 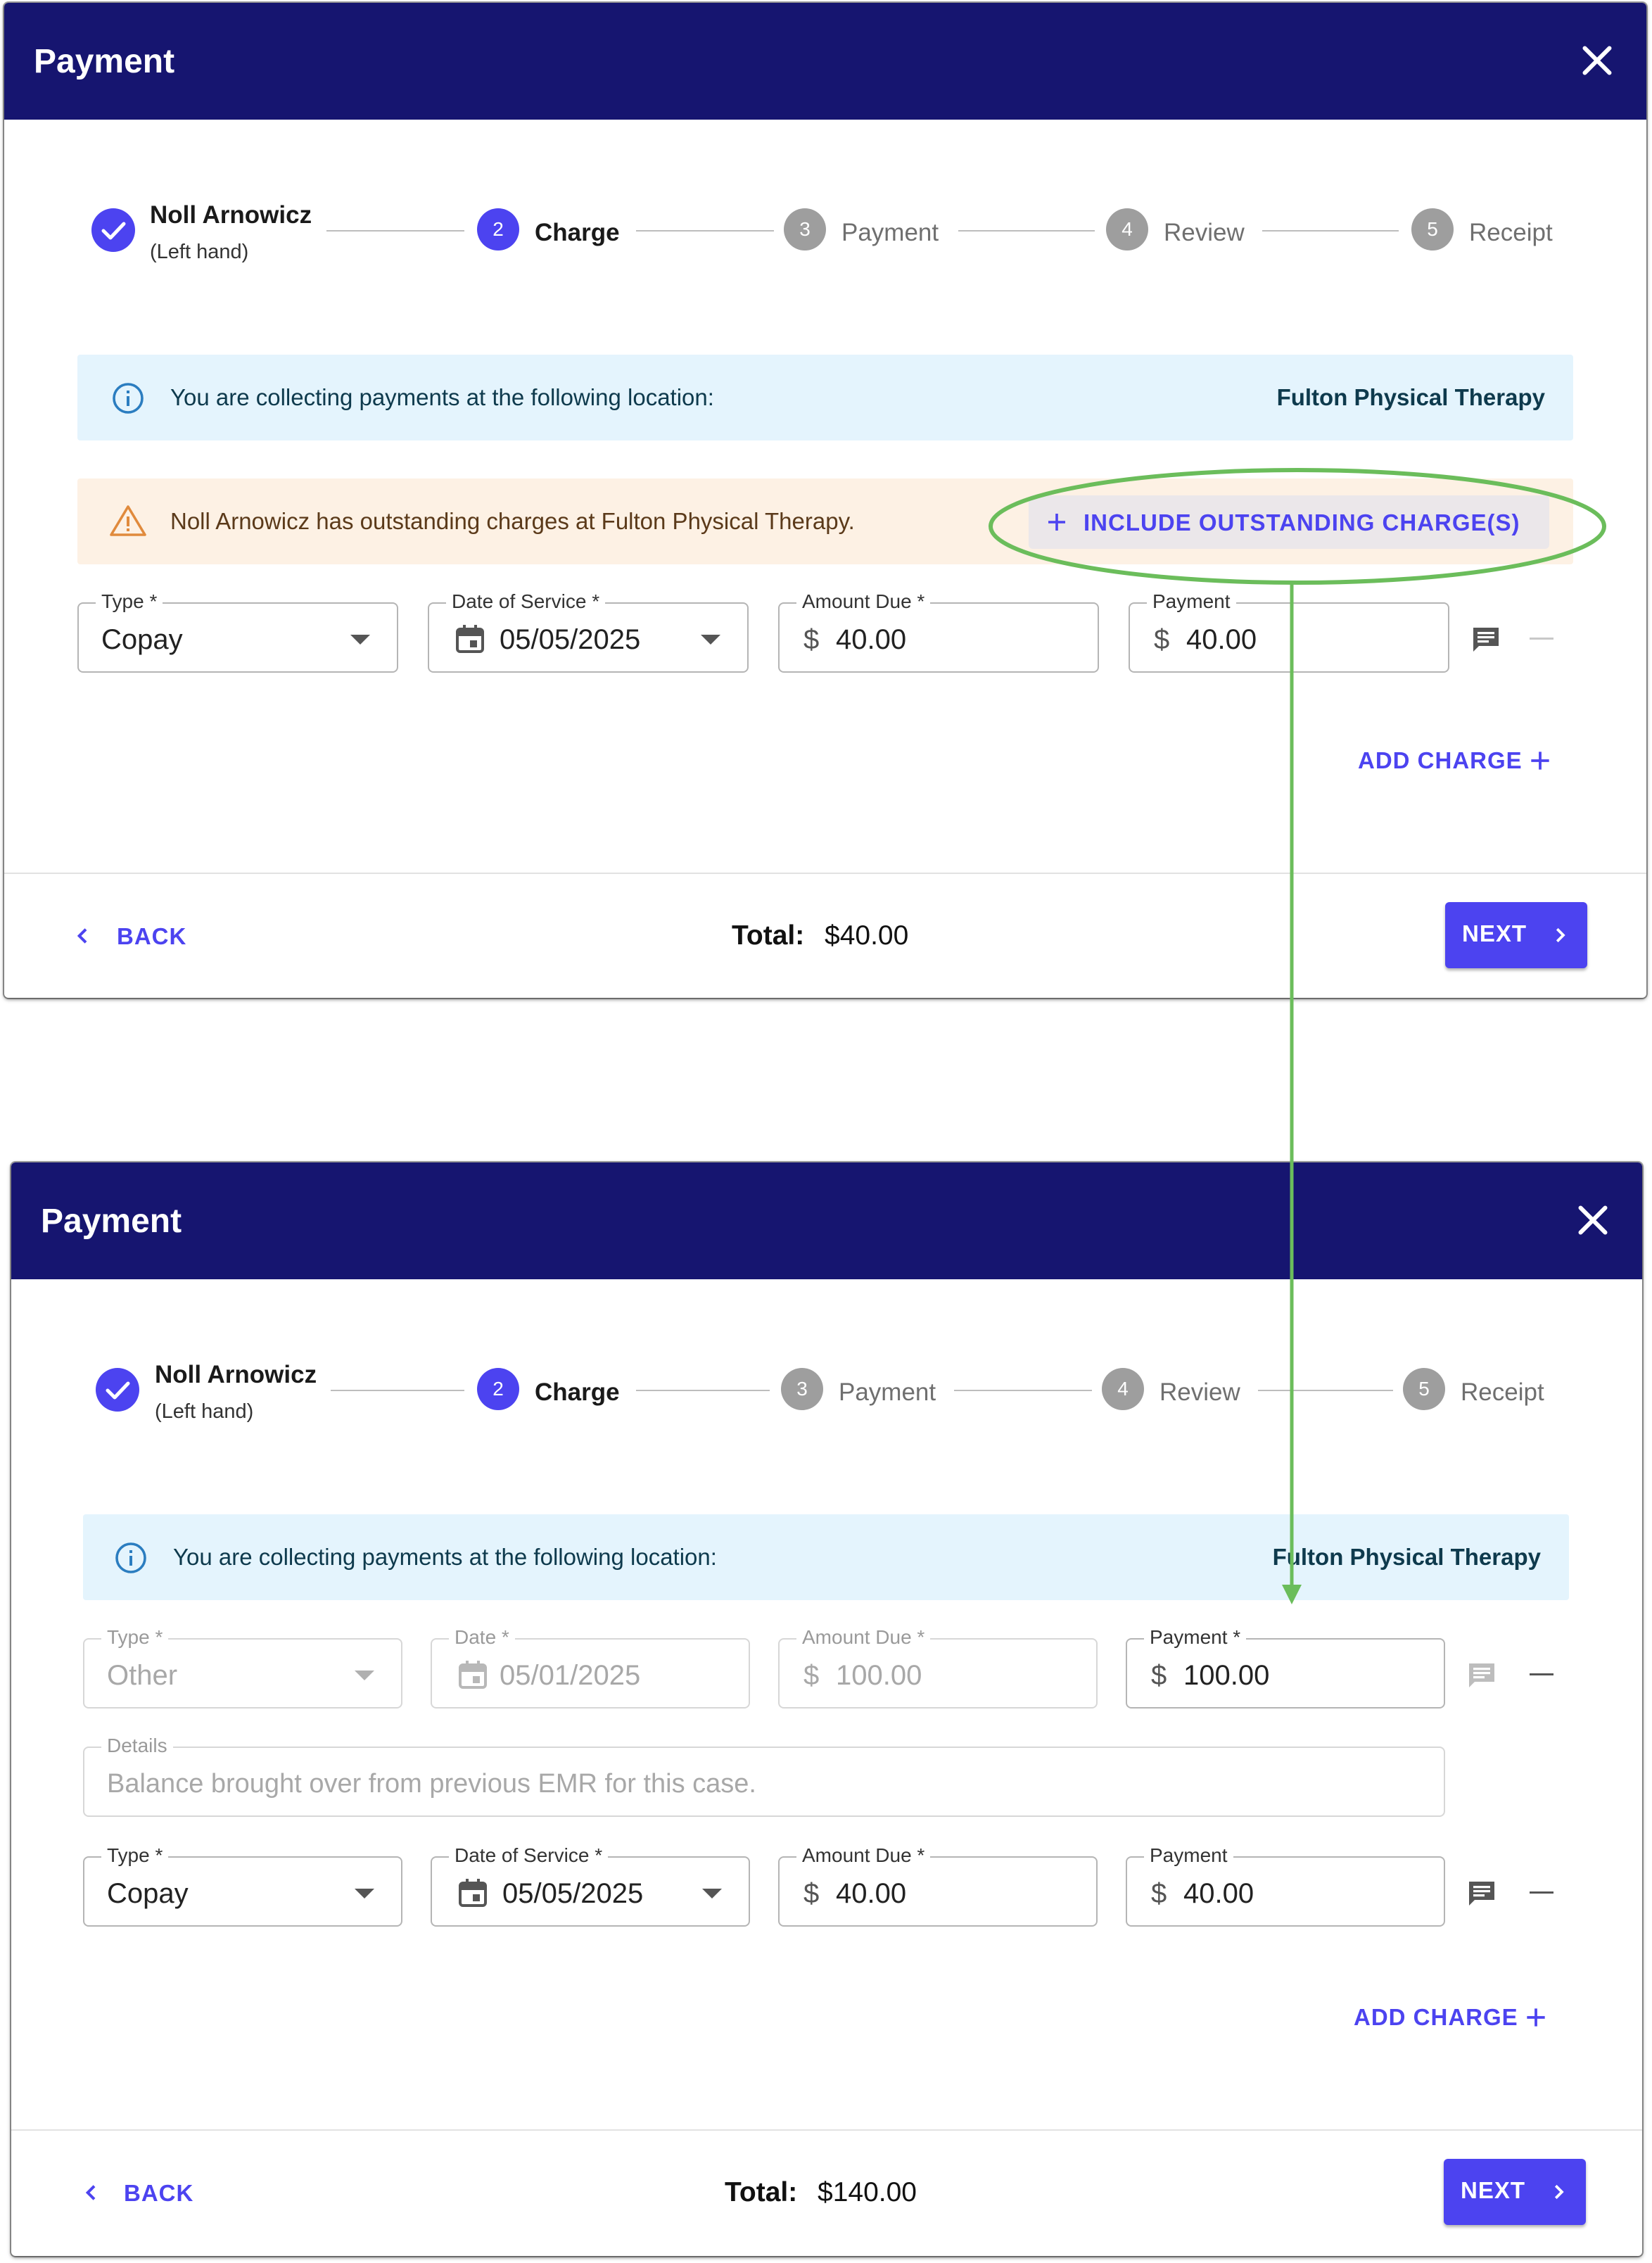 What do you see at coordinates (826, 2130) in the screenshot?
I see `footer-divider` at bounding box center [826, 2130].